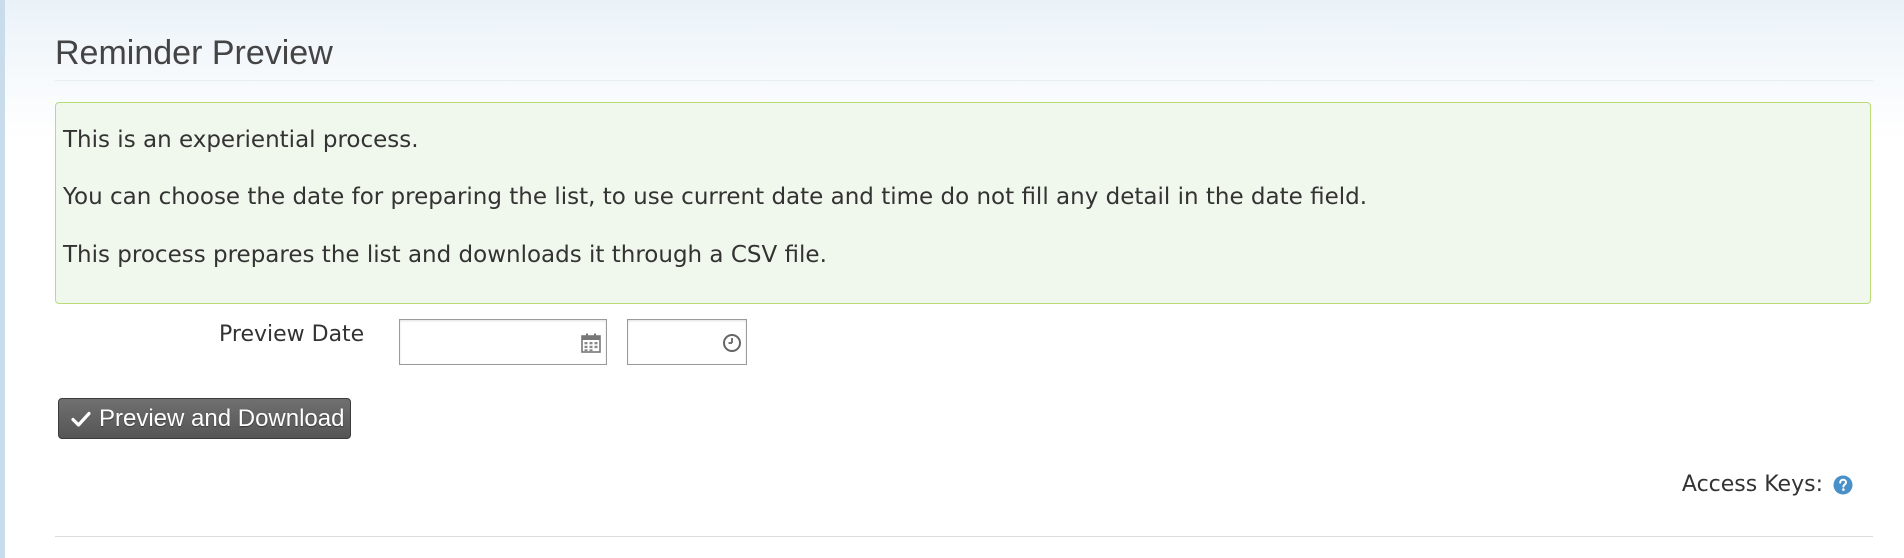 The height and width of the screenshot is (558, 1904). What do you see at coordinates (1752, 484) in the screenshot?
I see `access-keys-label: Access Keys:` at bounding box center [1752, 484].